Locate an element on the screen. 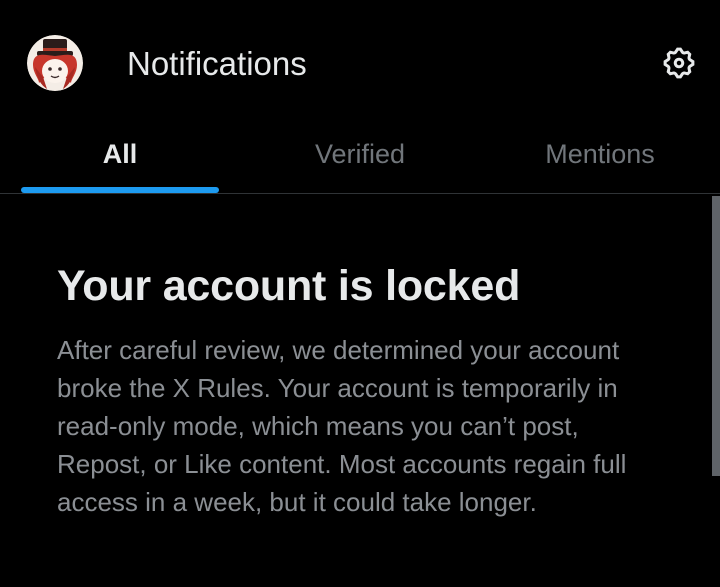 This screenshot has width=720, height=587. tab-all-label: All is located at coordinates (120, 154).